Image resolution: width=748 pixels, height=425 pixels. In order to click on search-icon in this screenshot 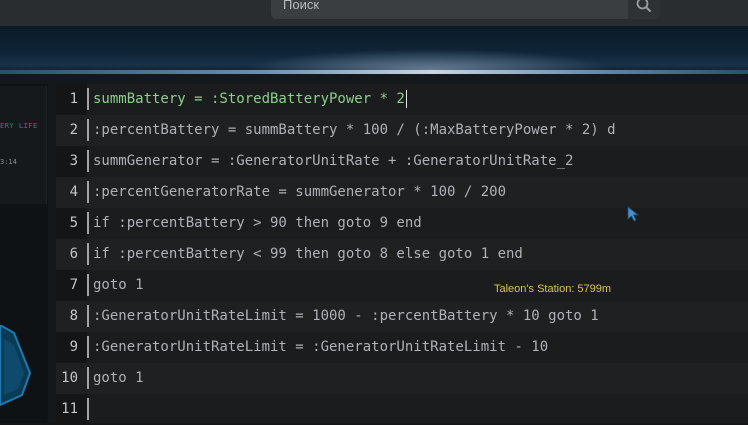, I will do `click(644, 6)`.